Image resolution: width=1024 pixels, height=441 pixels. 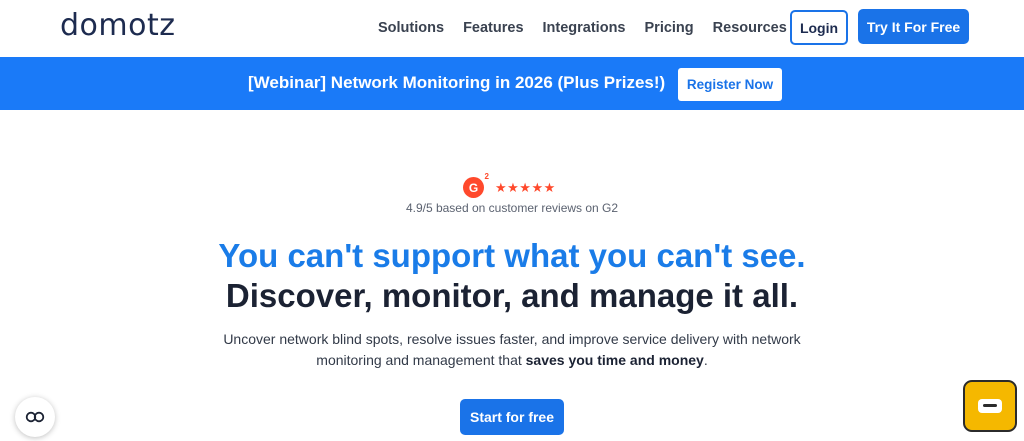 What do you see at coordinates (411, 28) in the screenshot?
I see `nav-solutions: Solutions` at bounding box center [411, 28].